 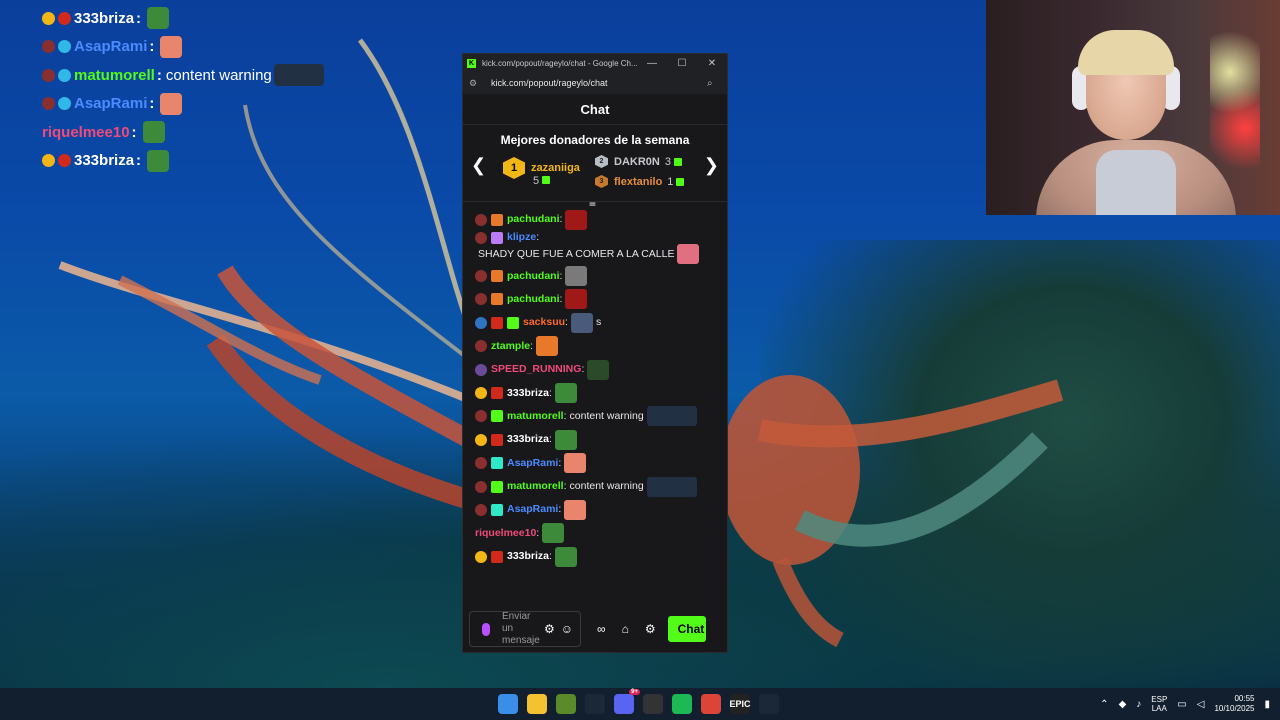 What do you see at coordinates (525, 629) in the screenshot?
I see `chat-input: Enviar un mensaje ⚙ ☺` at bounding box center [525, 629].